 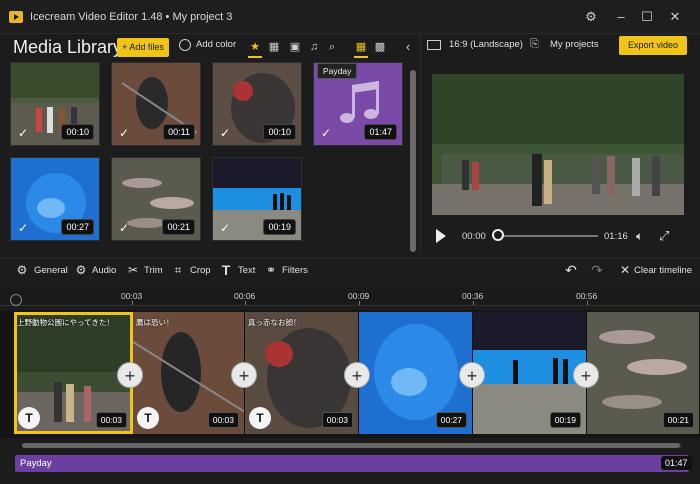 I want to click on ruler-label: 00:36, so click(x=473, y=296).